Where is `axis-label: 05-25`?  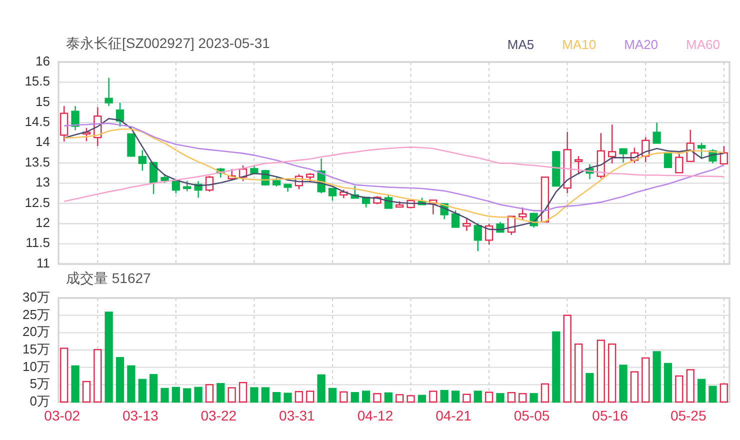 axis-label: 05-25 is located at coordinates (688, 416).